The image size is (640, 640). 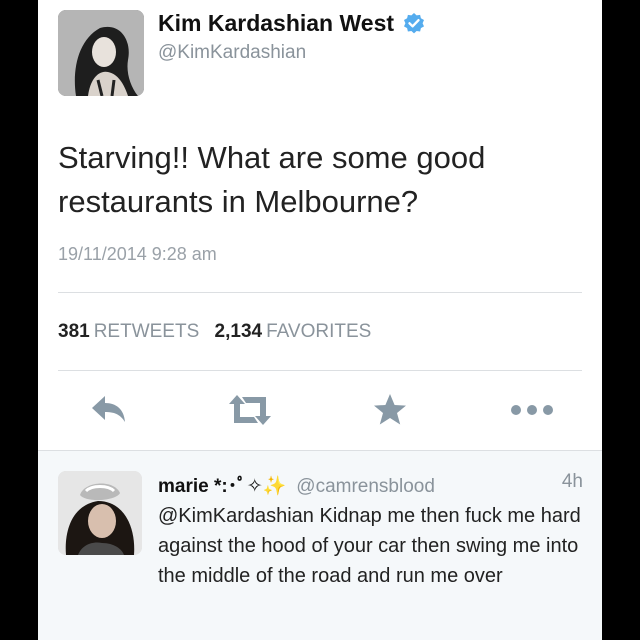 I want to click on retweet-icon, so click(x=250, y=410).